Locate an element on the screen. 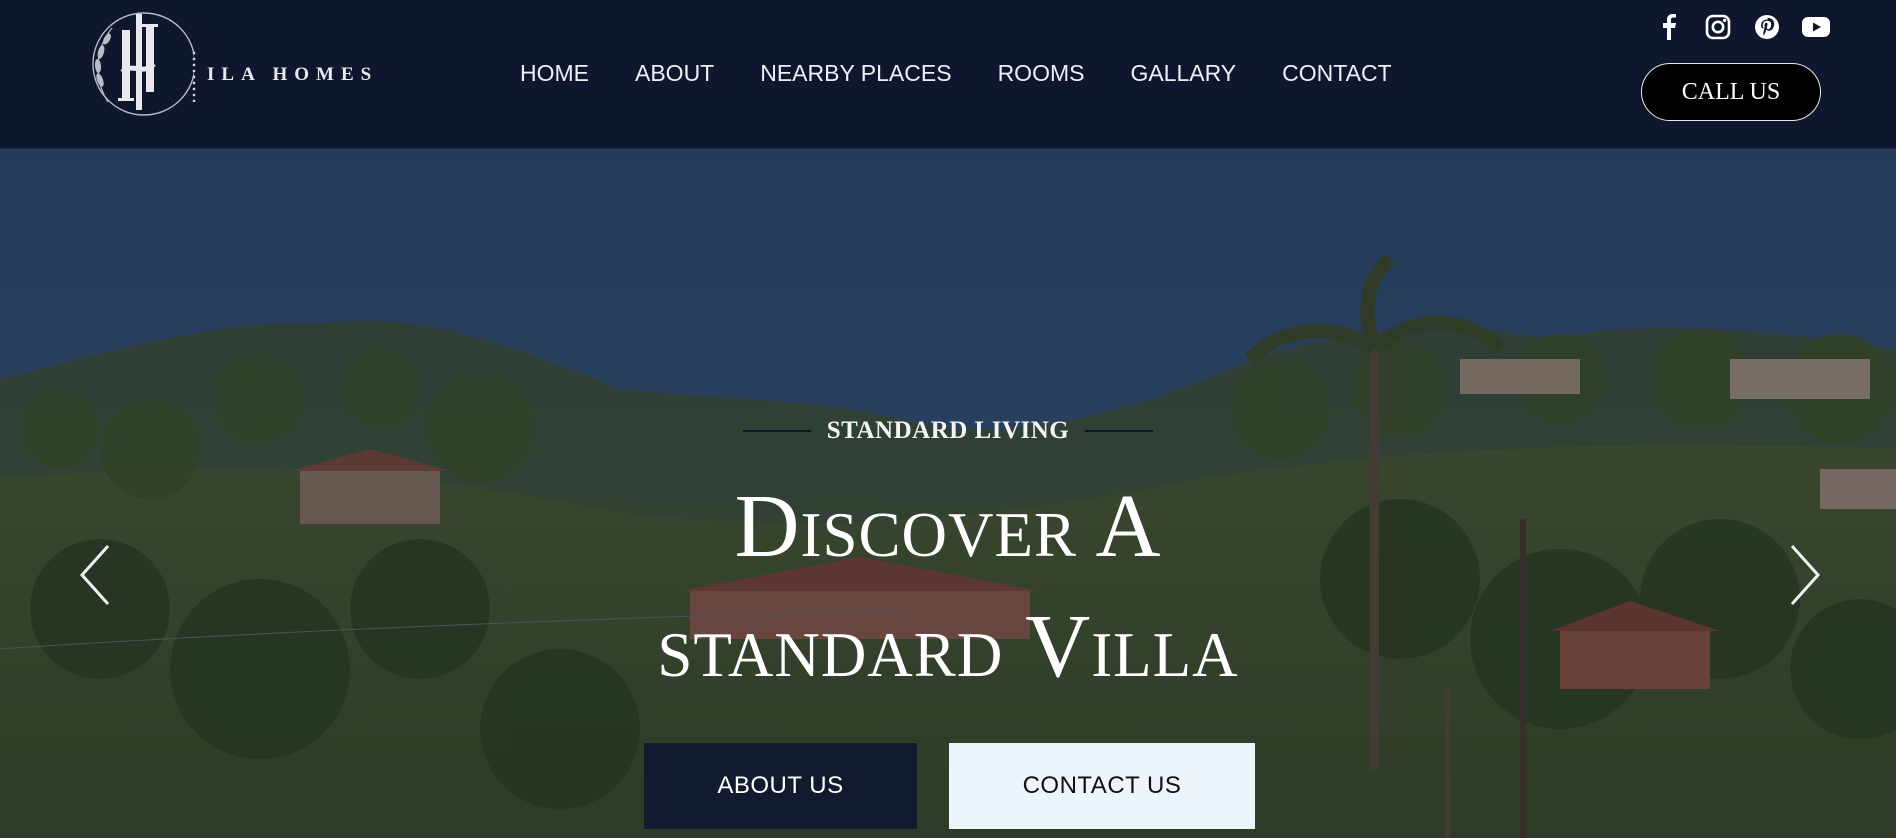 The height and width of the screenshot is (838, 1896). eyebrow-line-right is located at coordinates (1119, 431).